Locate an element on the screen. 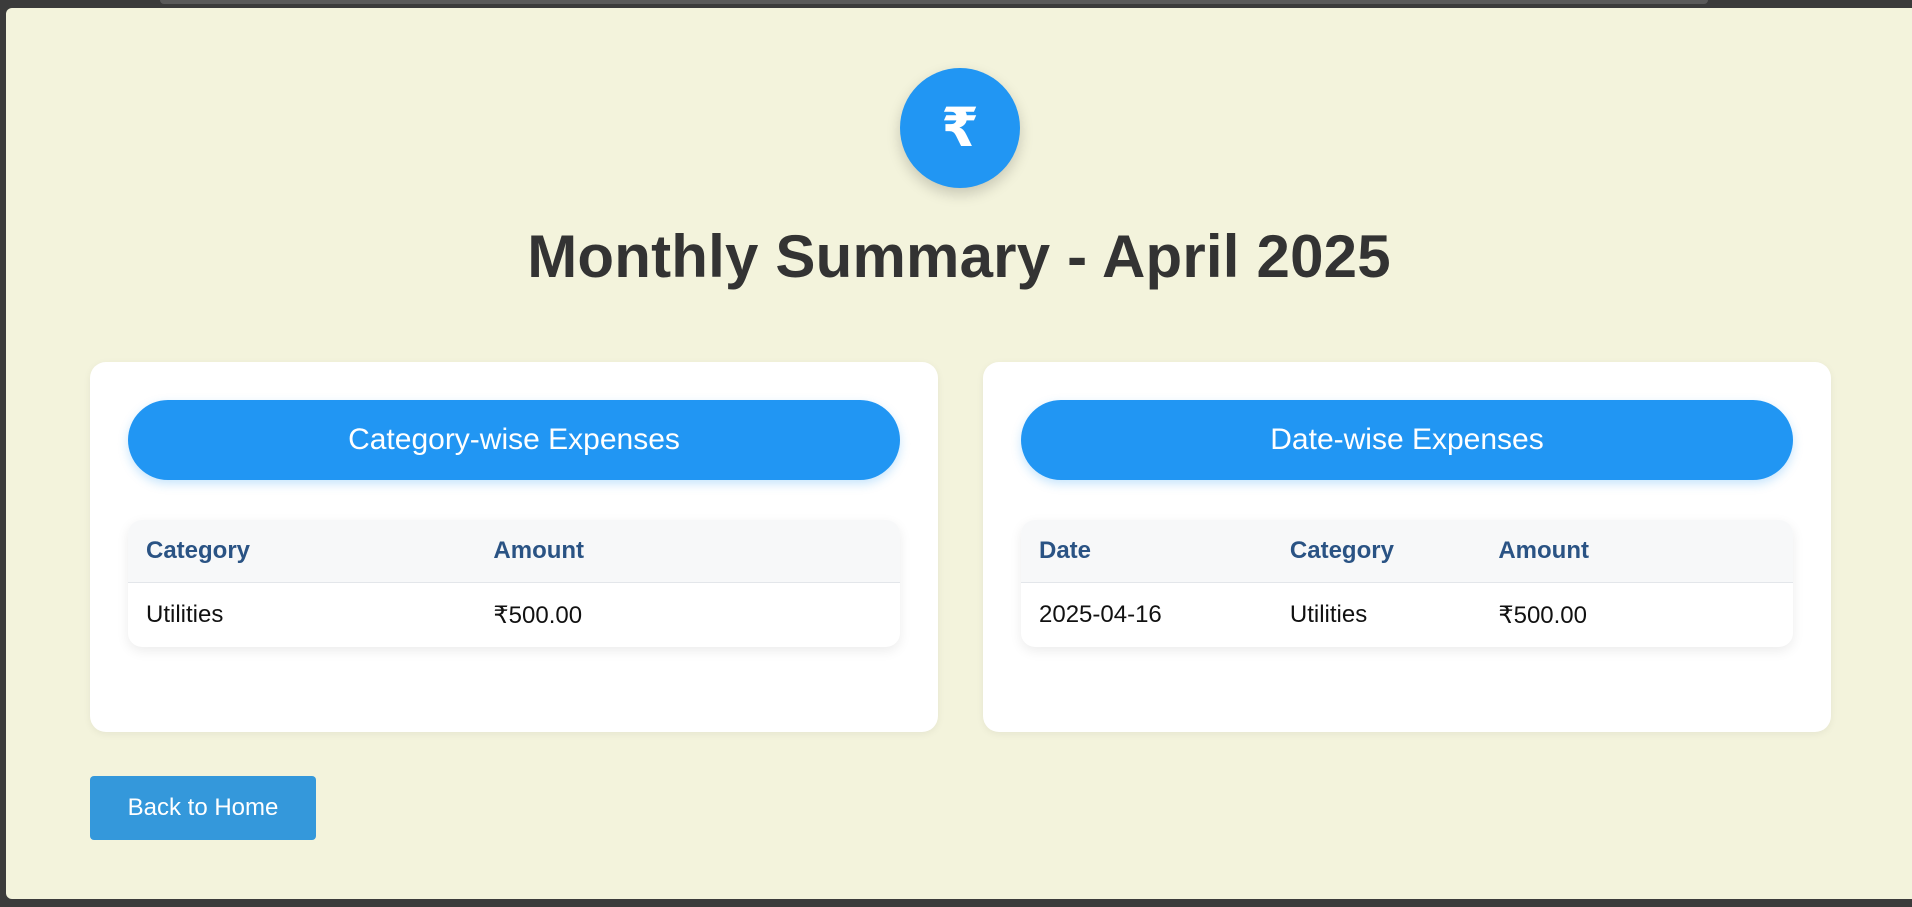 The image size is (1912, 907). table-row: 2025-04-16 Utilities ₹500.00 is located at coordinates (1407, 615).